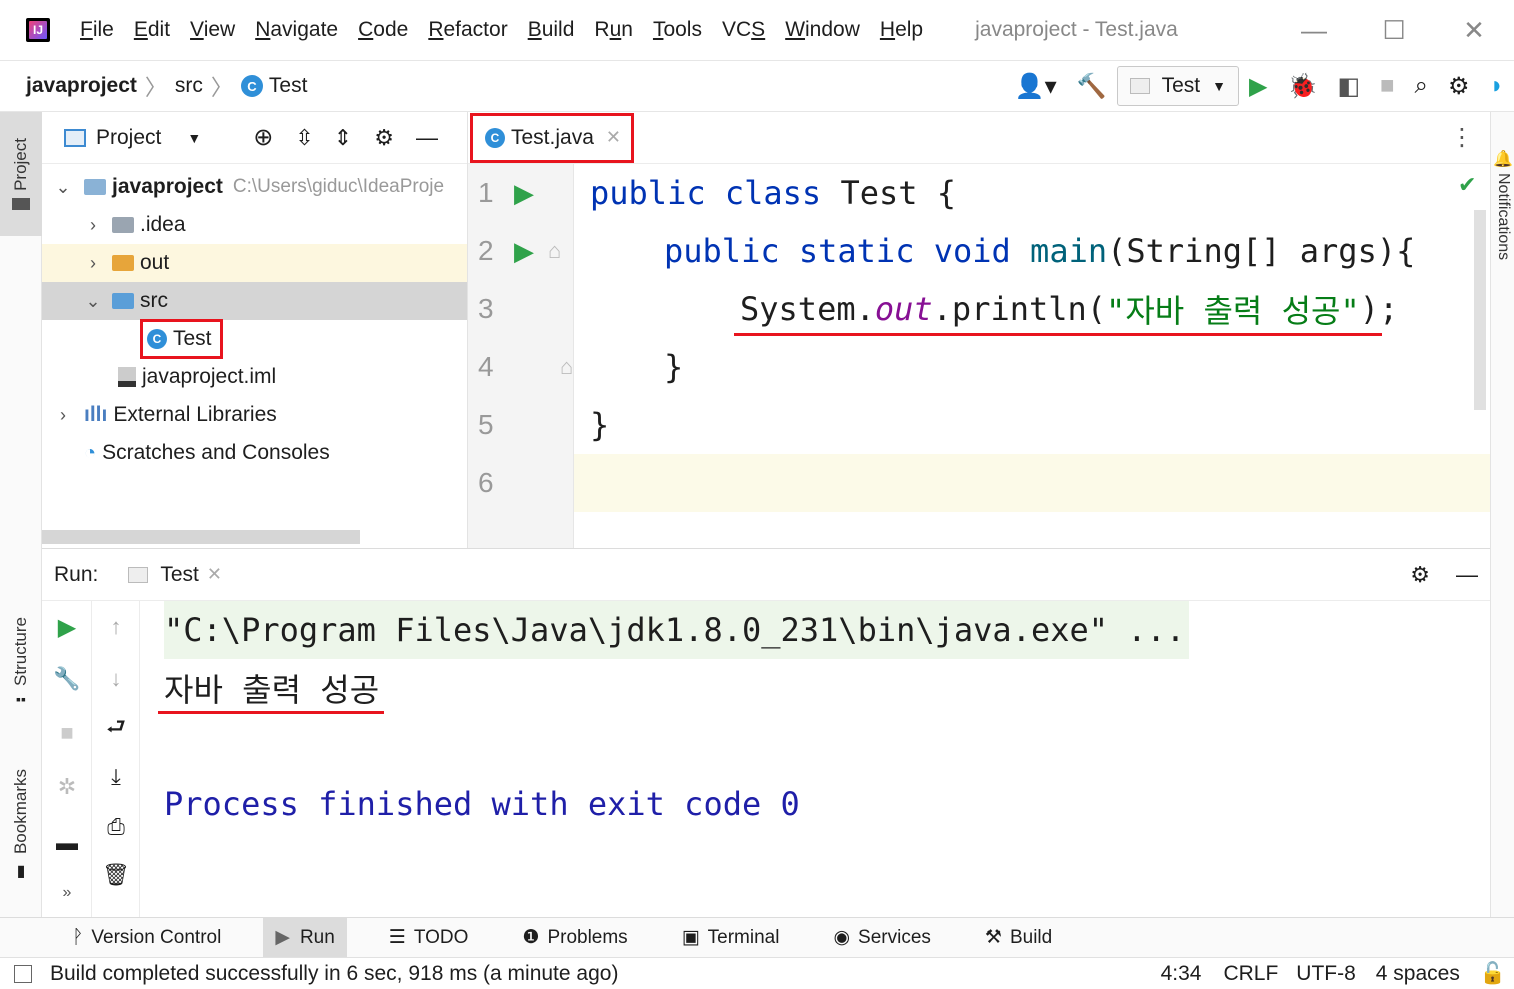  Describe the element at coordinates (677, 30) in the screenshot. I see `menu-tools: Tools` at that location.